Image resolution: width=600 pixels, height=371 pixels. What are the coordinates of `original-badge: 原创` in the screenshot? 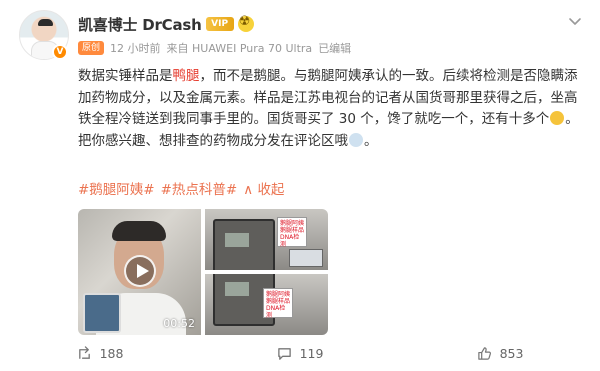 It's located at (91, 48).